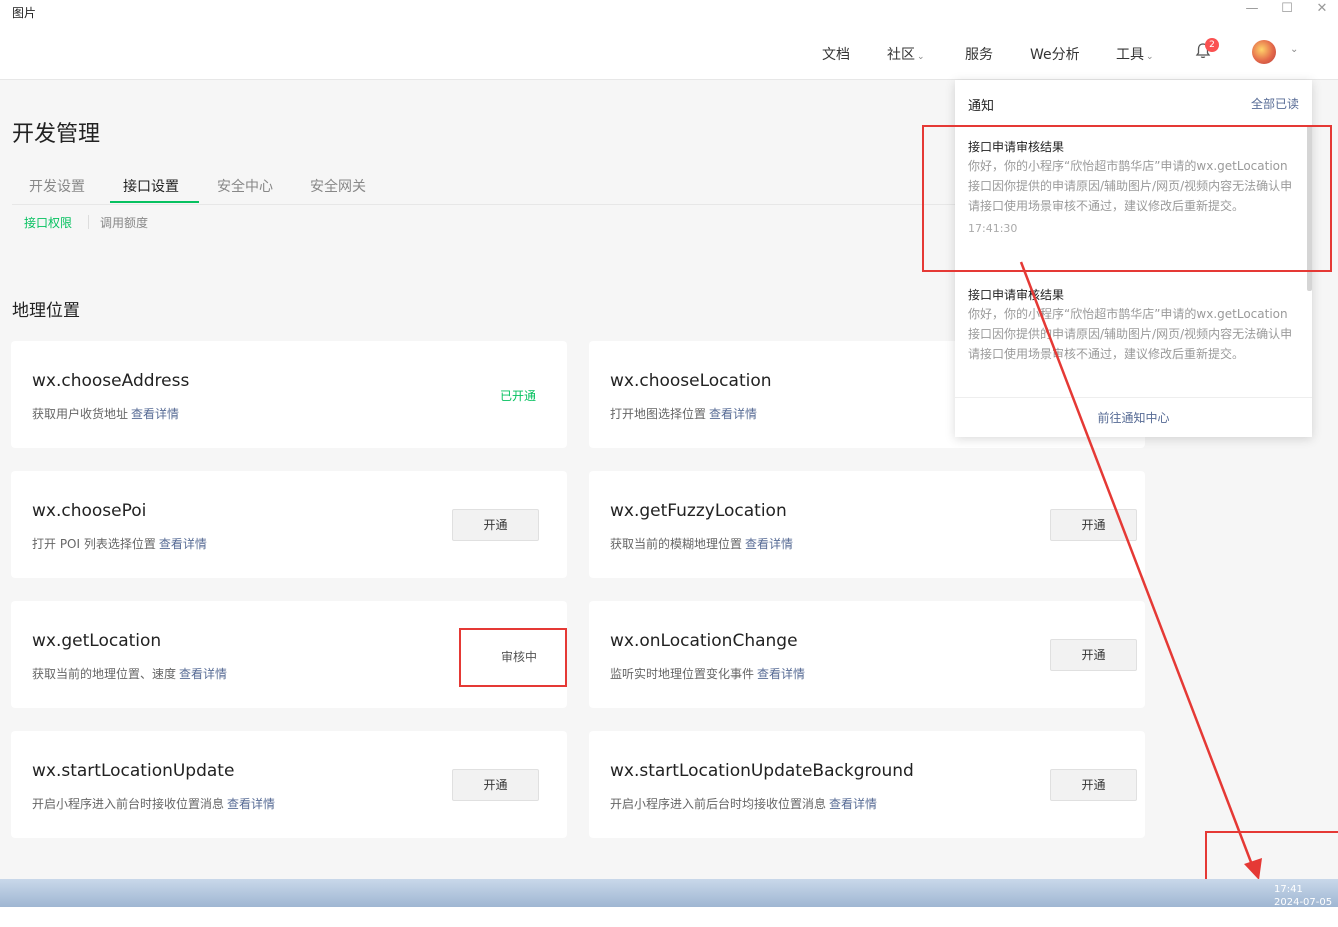  Describe the element at coordinates (1140, 570) in the screenshot. I see `annotation-arrow` at that location.